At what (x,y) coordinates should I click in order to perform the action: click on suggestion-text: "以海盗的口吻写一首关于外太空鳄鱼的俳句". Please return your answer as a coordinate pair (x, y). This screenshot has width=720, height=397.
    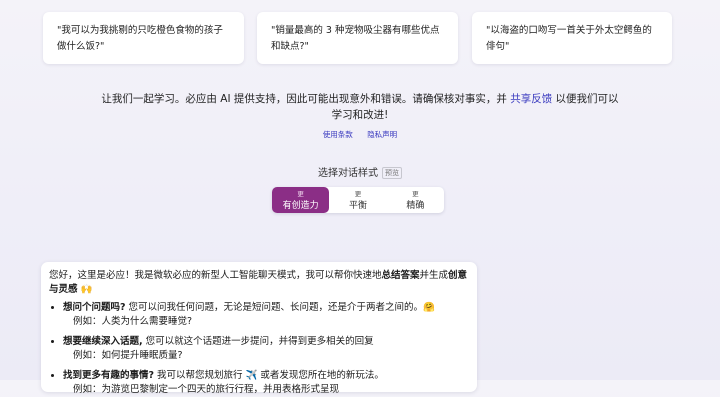
    Looking at the image, I should click on (569, 38).